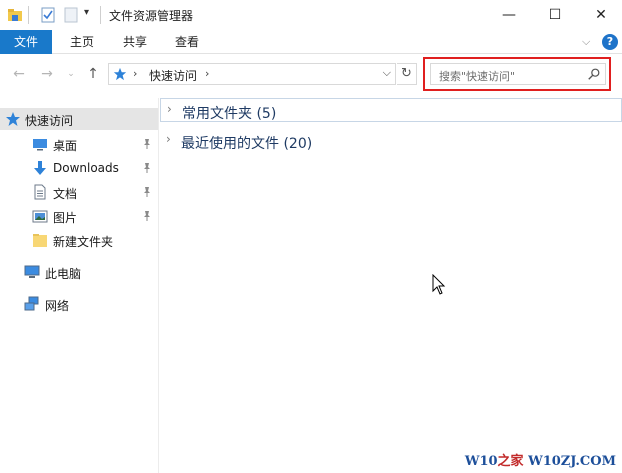  What do you see at coordinates (391, 110) in the screenshot?
I see `group-frequent-folders: › 常用文件夹 (5)` at bounding box center [391, 110].